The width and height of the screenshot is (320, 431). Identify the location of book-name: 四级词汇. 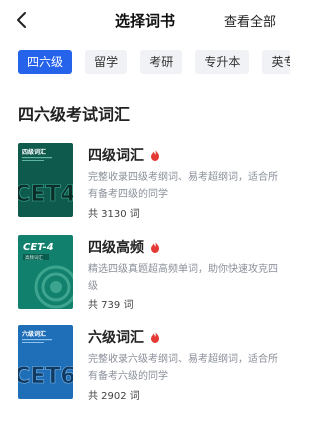
(116, 156).